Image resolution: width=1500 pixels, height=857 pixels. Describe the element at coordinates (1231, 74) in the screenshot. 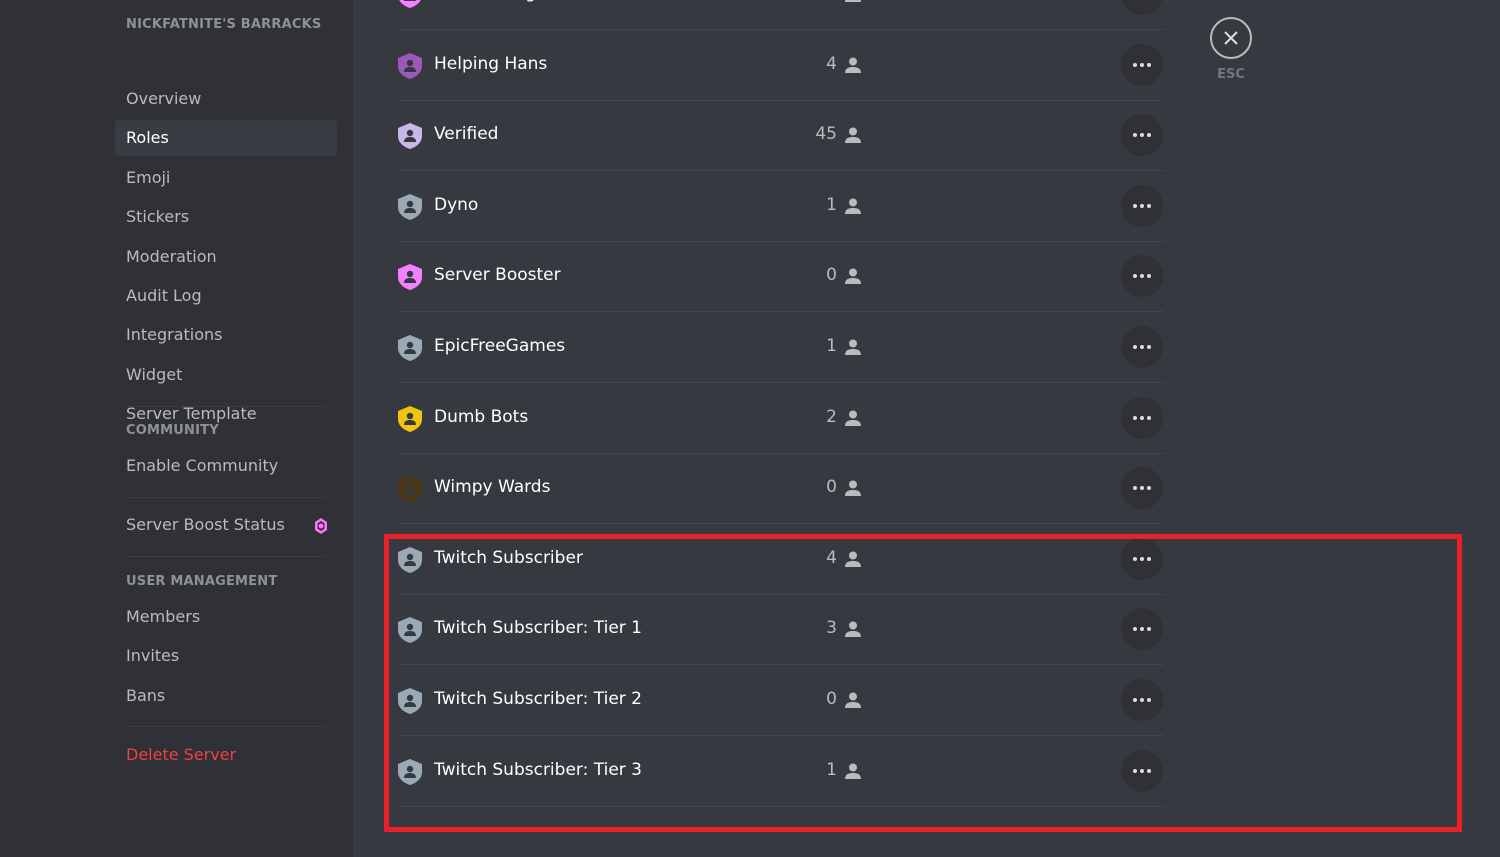

I see `esc-label: ESC` at that location.